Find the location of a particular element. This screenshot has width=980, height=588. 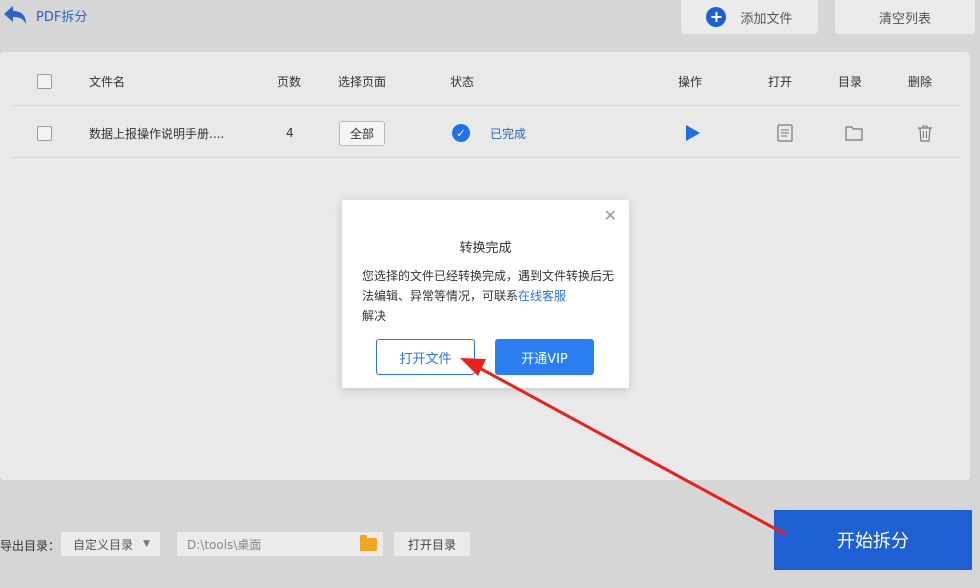

output-directory-value: 自定义目录 is located at coordinates (103, 544).